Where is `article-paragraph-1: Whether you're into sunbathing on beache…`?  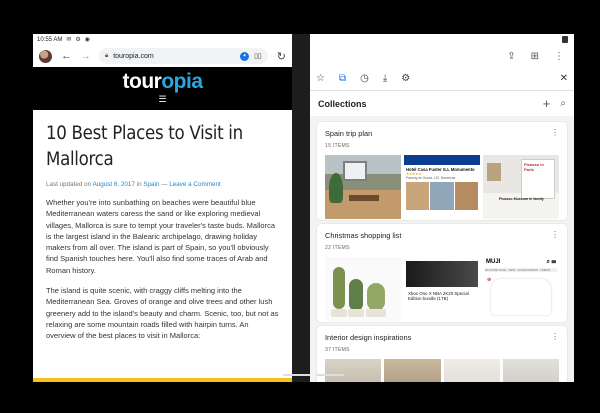
article-paragraph-1: Whether you're into sunbathing on beache… is located at coordinates (161, 236).